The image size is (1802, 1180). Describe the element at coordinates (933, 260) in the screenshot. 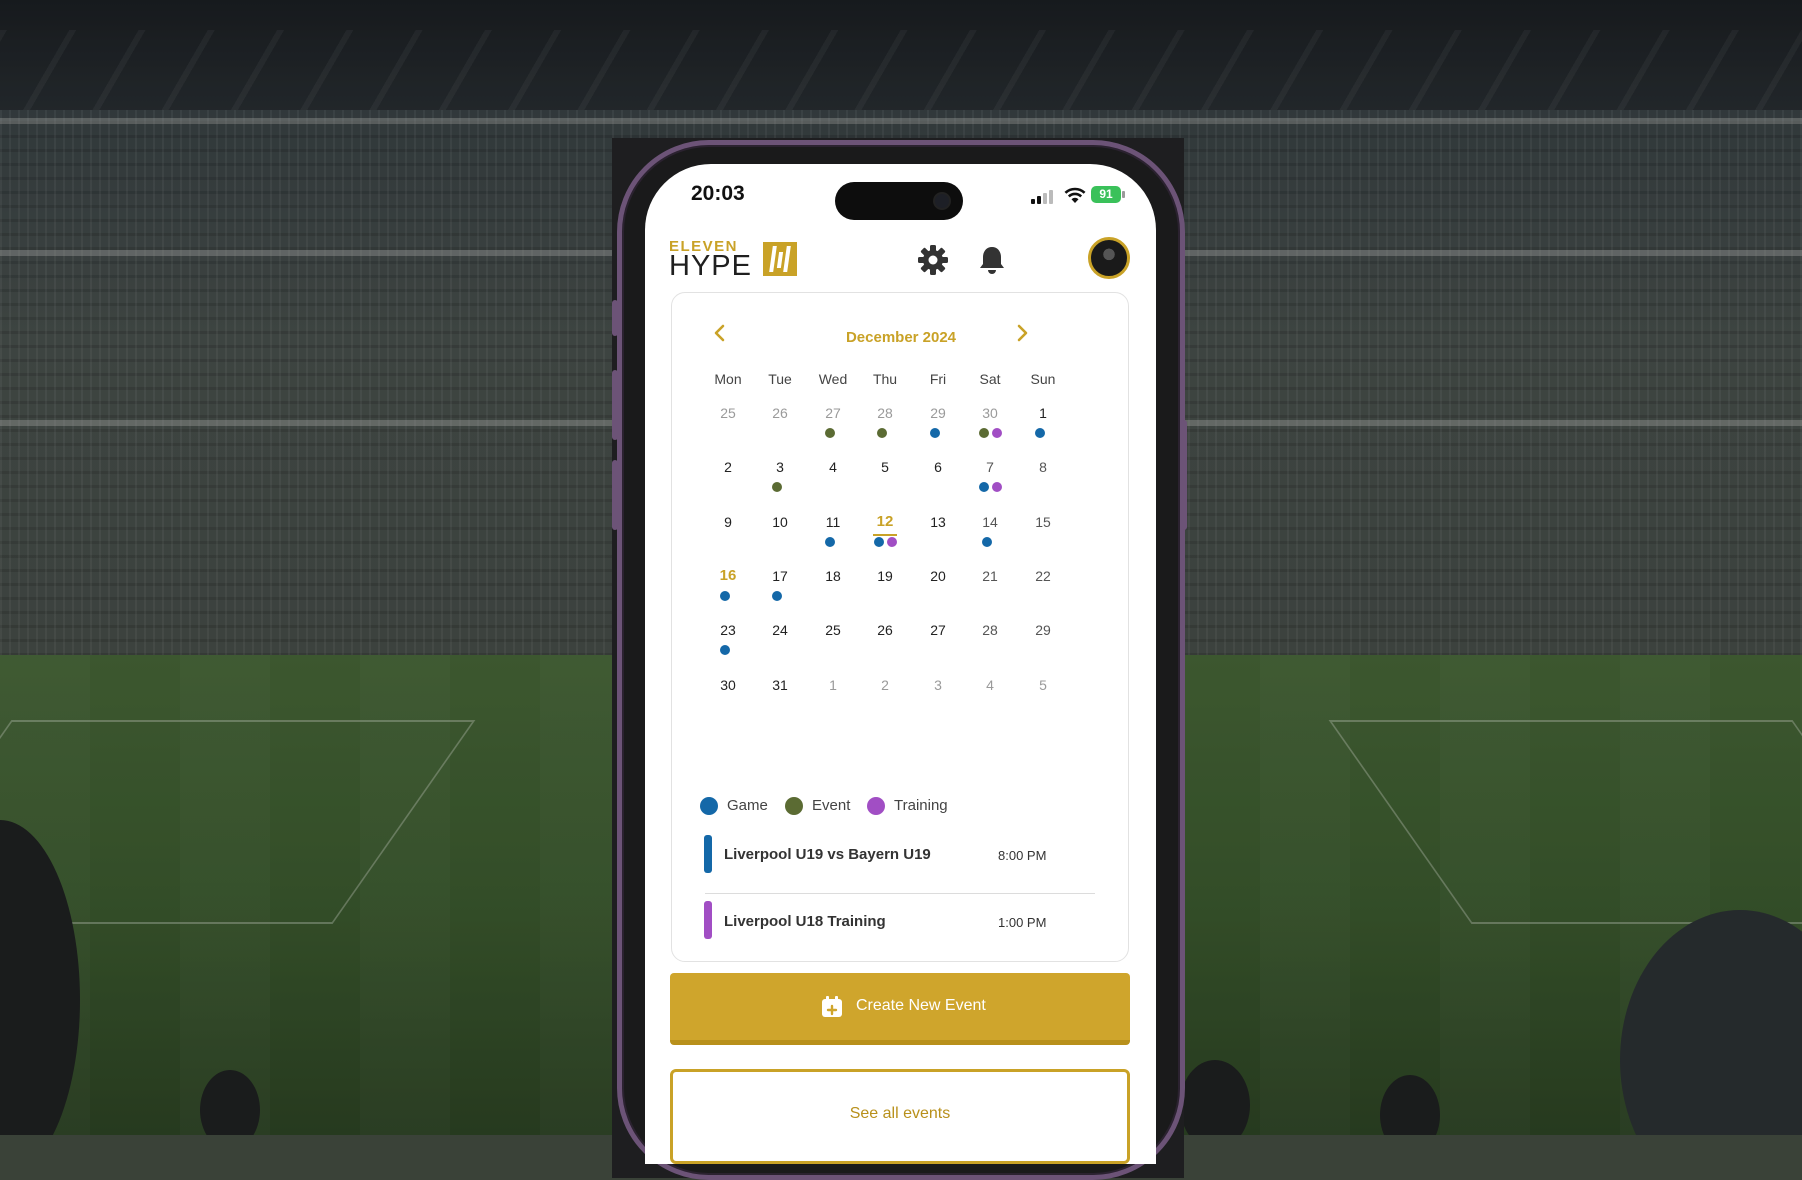

I see `gear-icon` at that location.